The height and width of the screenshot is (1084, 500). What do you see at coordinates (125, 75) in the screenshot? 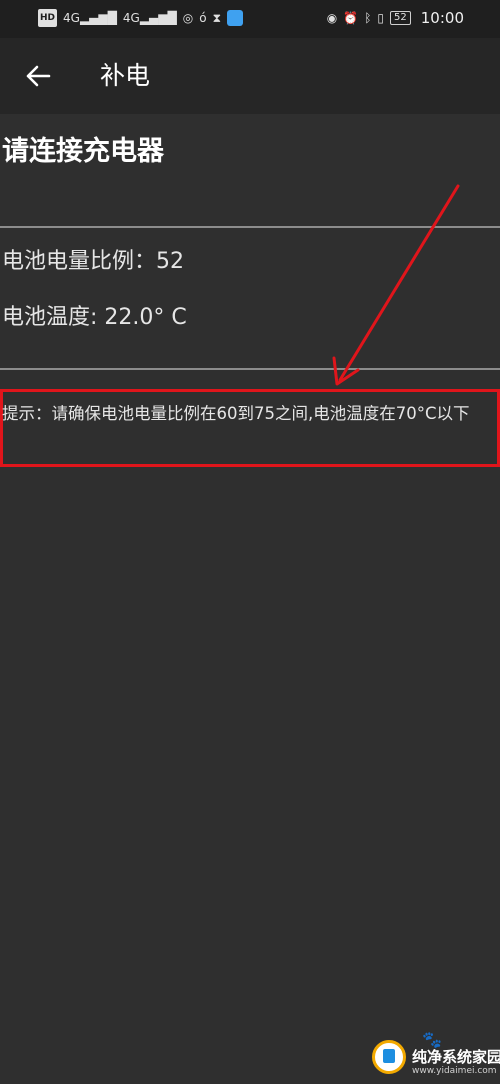
I see `page-title: 补电` at bounding box center [125, 75].